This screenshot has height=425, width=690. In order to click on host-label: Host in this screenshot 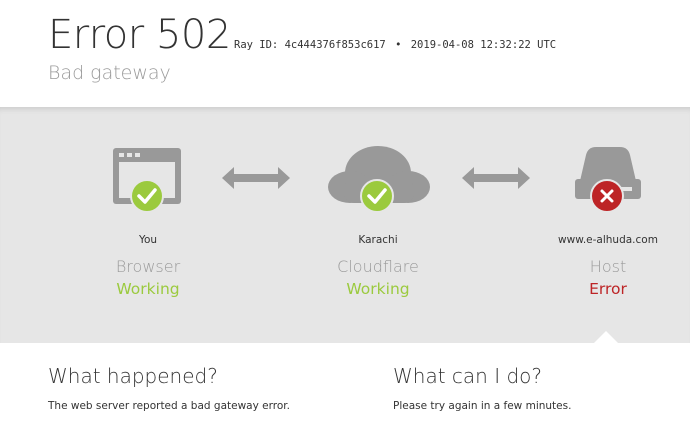, I will do `click(608, 266)`.